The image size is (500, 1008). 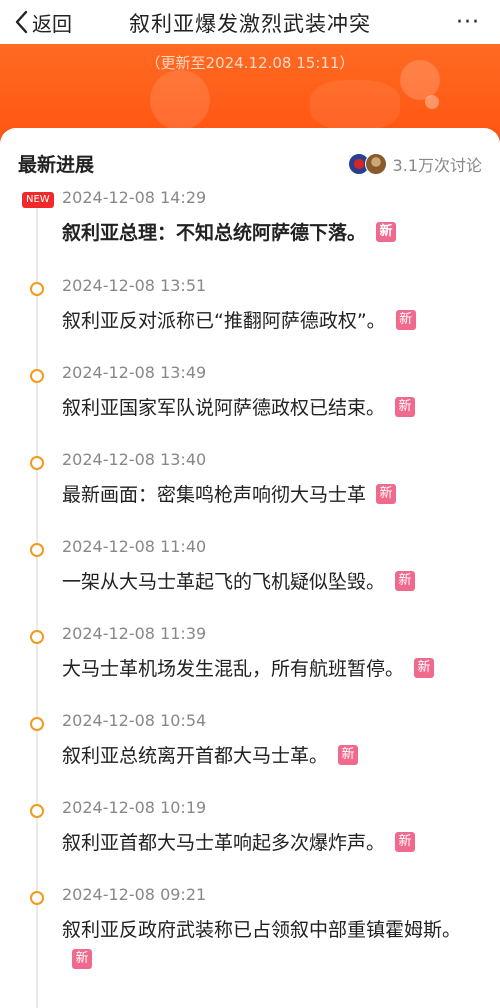 I want to click on timeline-headline: 叙利亚总统离开首都大马士革。, so click(x=195, y=756).